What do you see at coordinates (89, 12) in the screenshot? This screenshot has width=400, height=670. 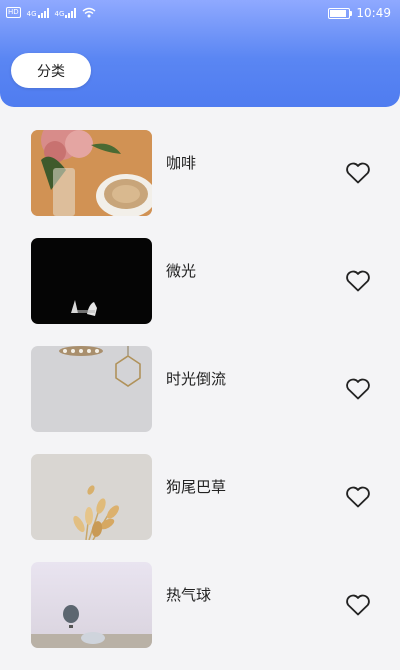 I see `wifi-icon` at bounding box center [89, 12].